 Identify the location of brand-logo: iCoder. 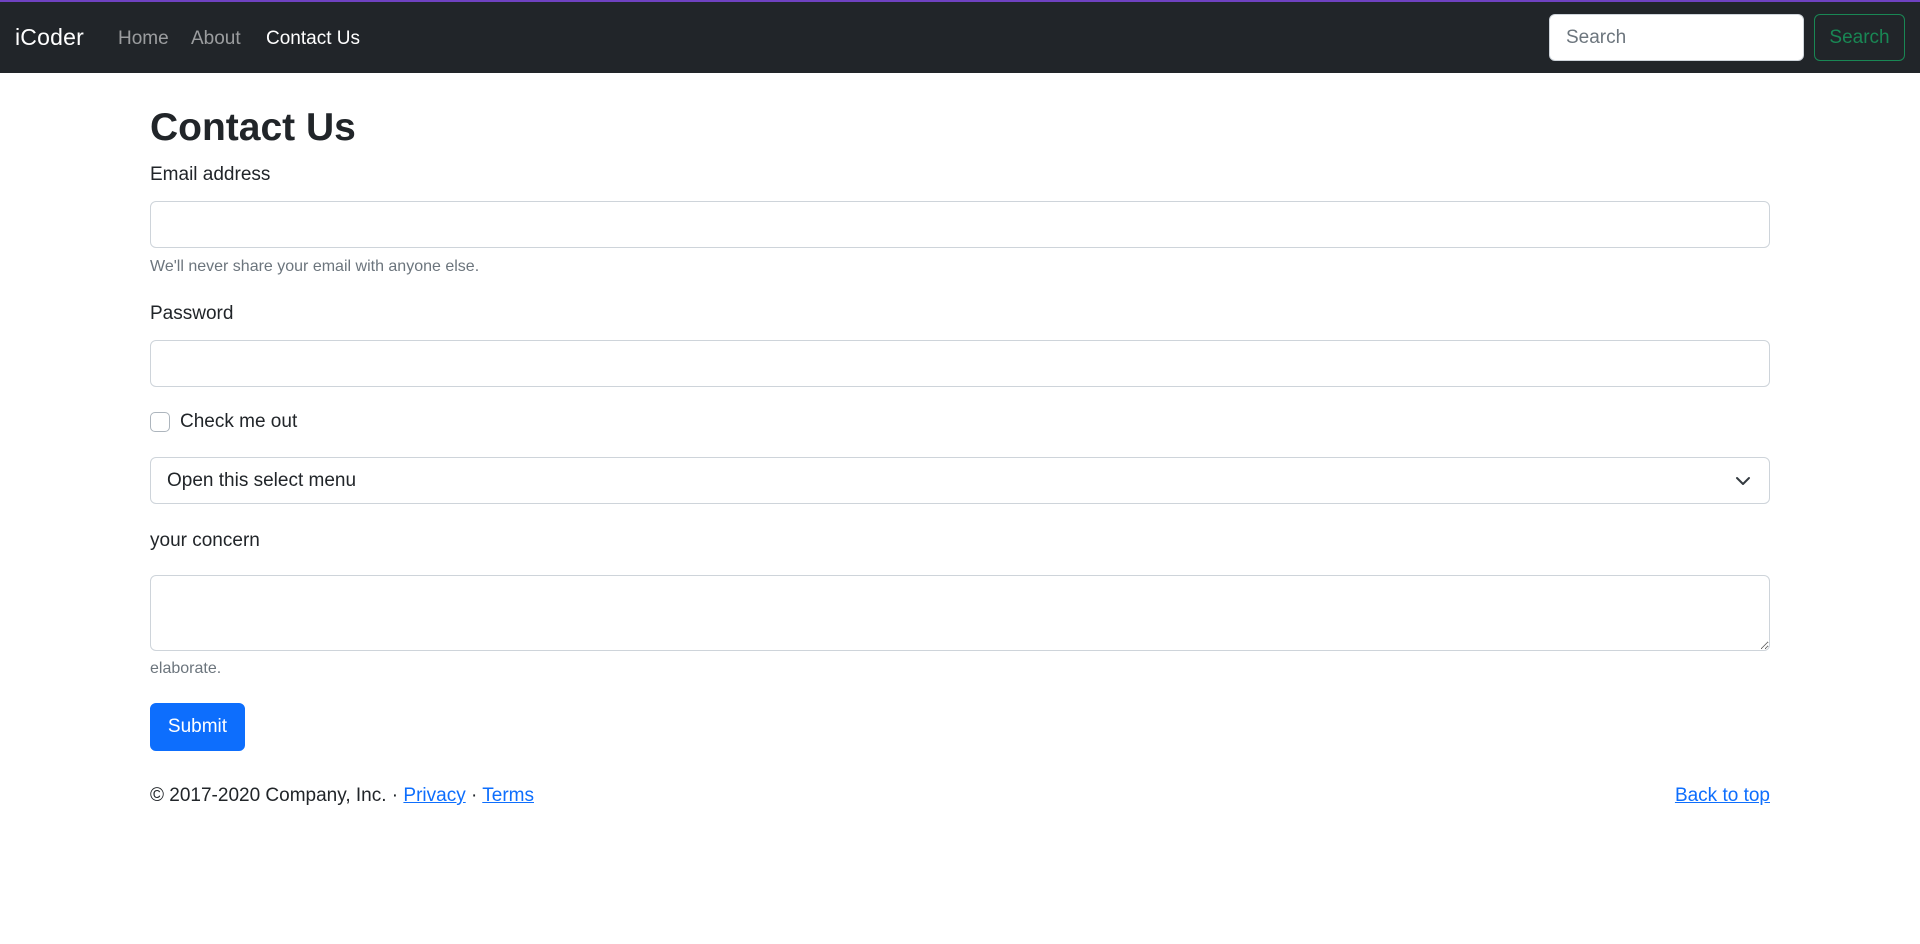
(49, 37).